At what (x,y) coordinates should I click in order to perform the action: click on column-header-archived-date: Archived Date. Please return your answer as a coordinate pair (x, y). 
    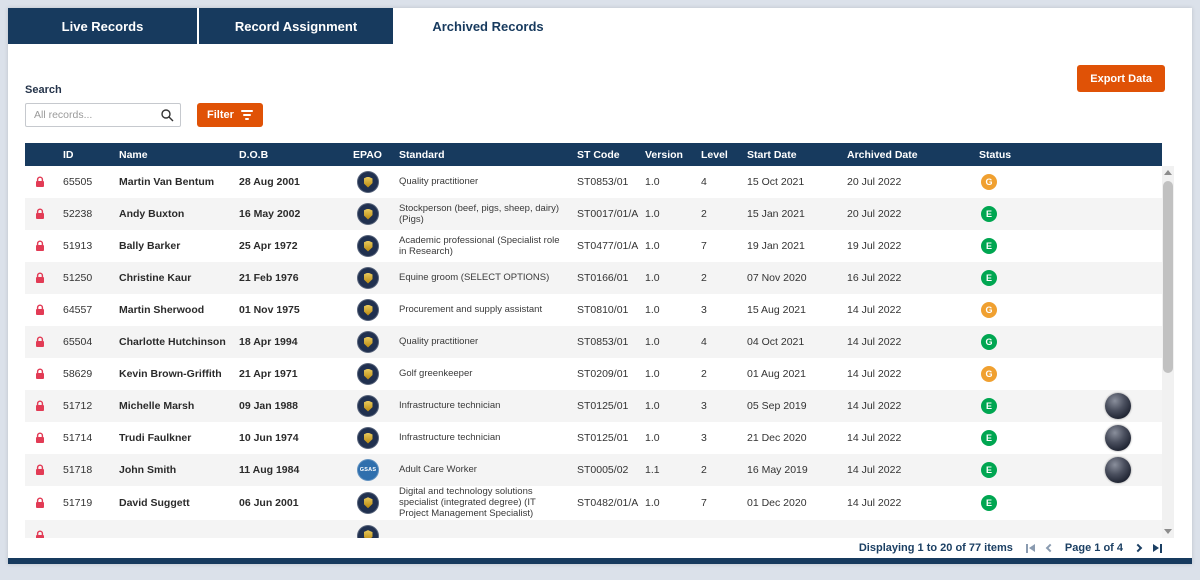
    Looking at the image, I should click on (909, 155).